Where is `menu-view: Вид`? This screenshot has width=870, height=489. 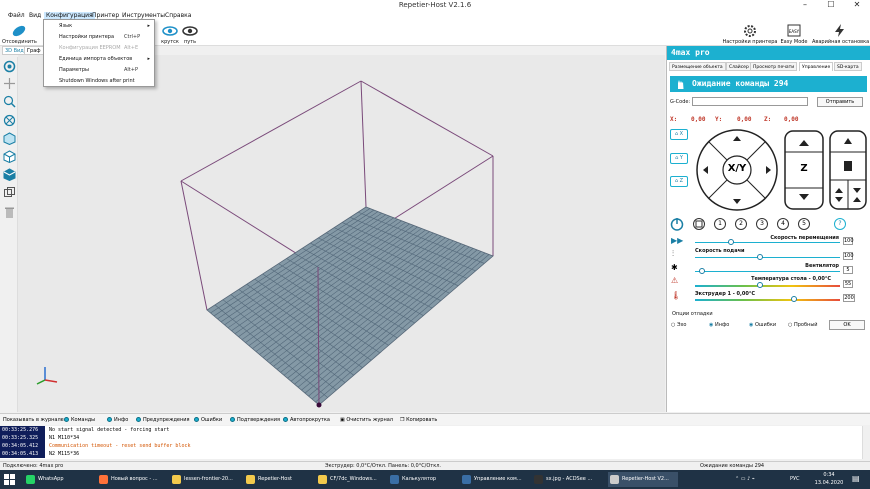
menu-view: Вид is located at coordinates (35, 15).